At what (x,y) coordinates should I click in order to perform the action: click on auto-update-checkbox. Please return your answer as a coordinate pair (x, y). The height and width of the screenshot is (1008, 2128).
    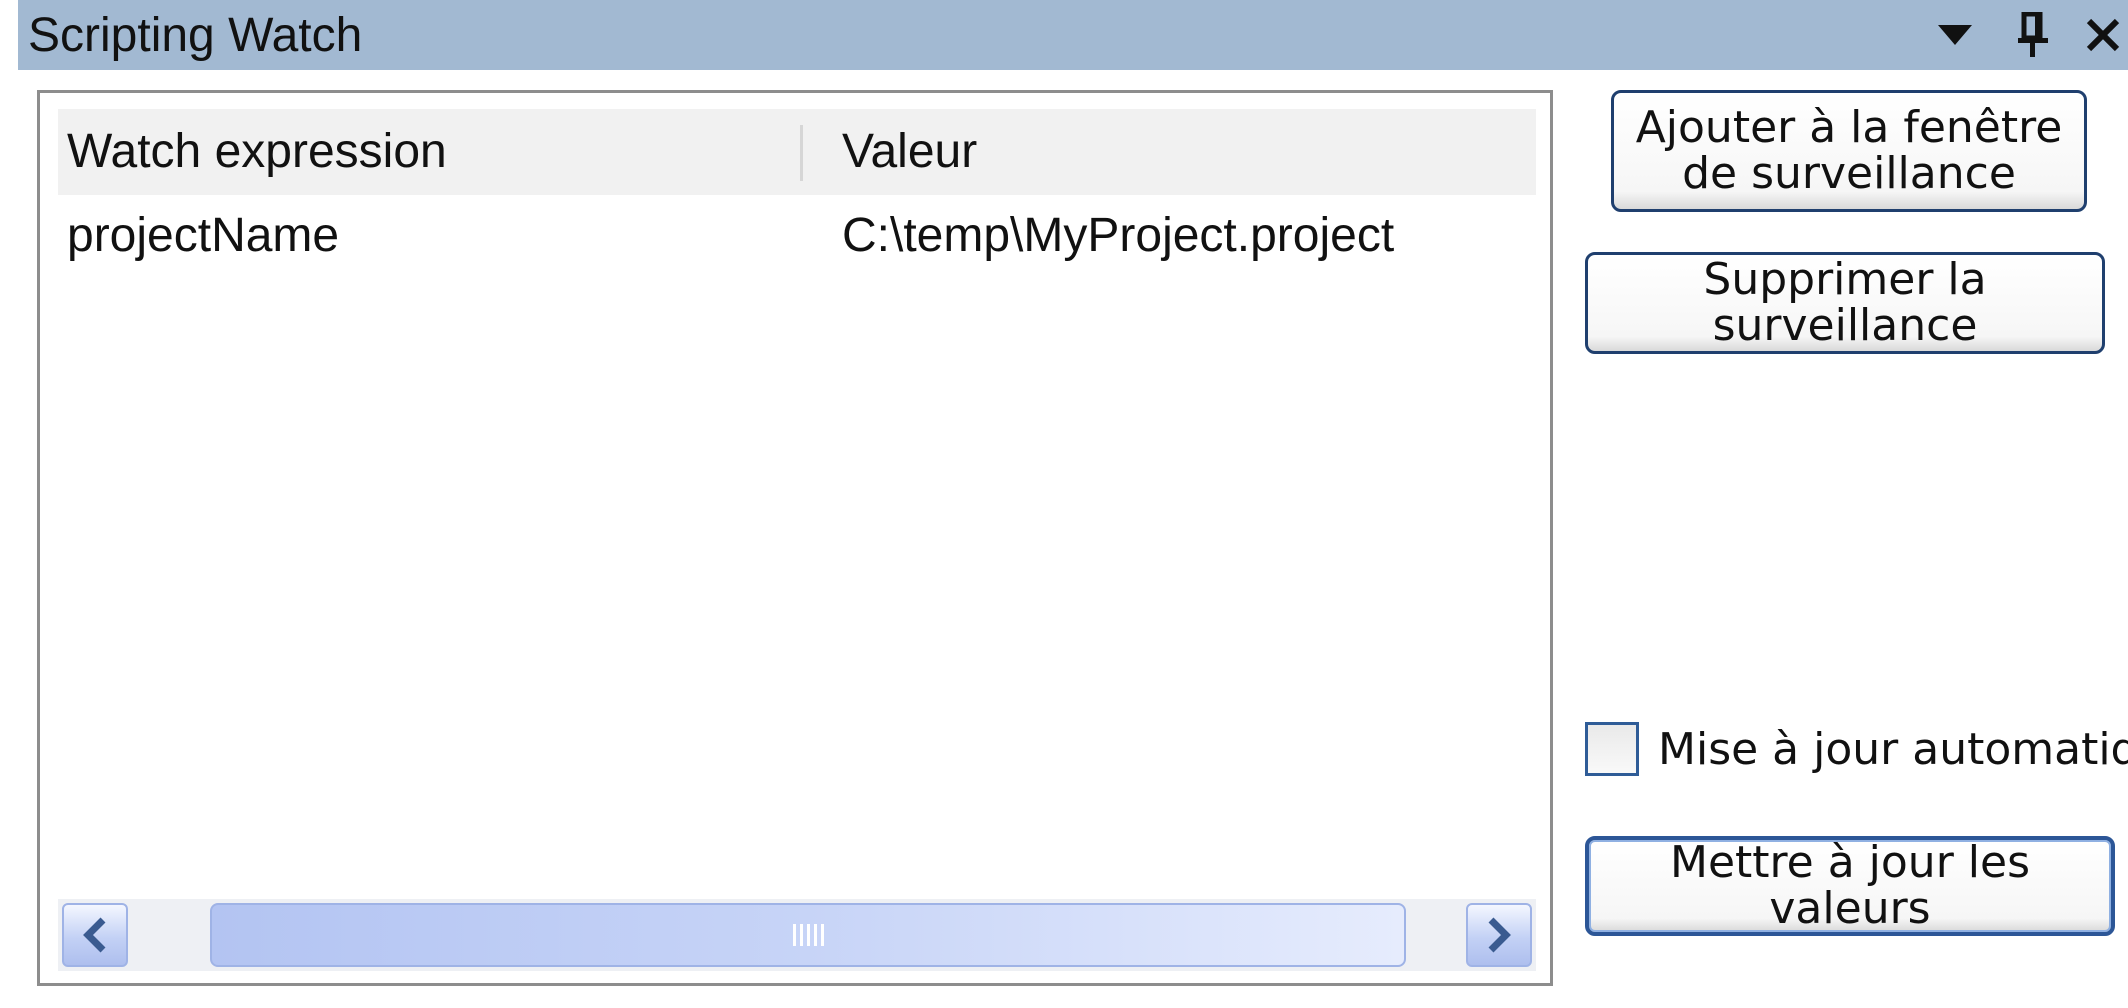
    Looking at the image, I should click on (1612, 749).